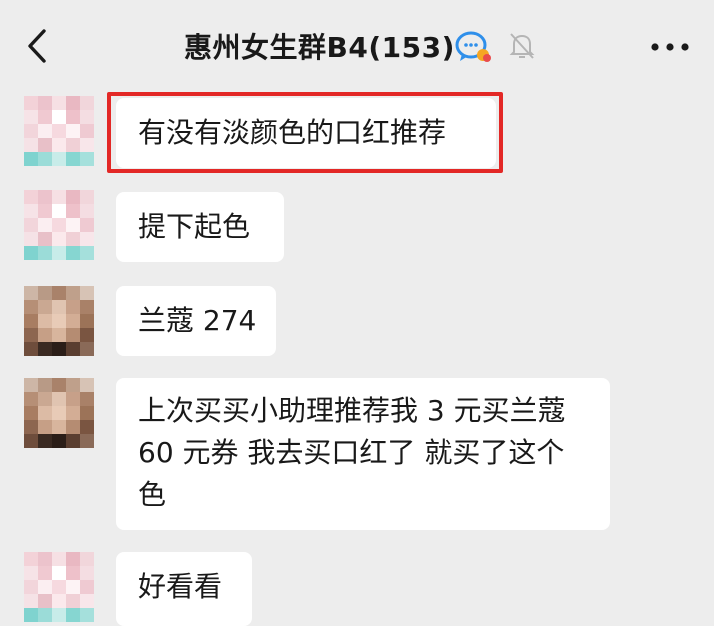 The image size is (714, 626). I want to click on message-bubble: 提下起色, so click(200, 227).